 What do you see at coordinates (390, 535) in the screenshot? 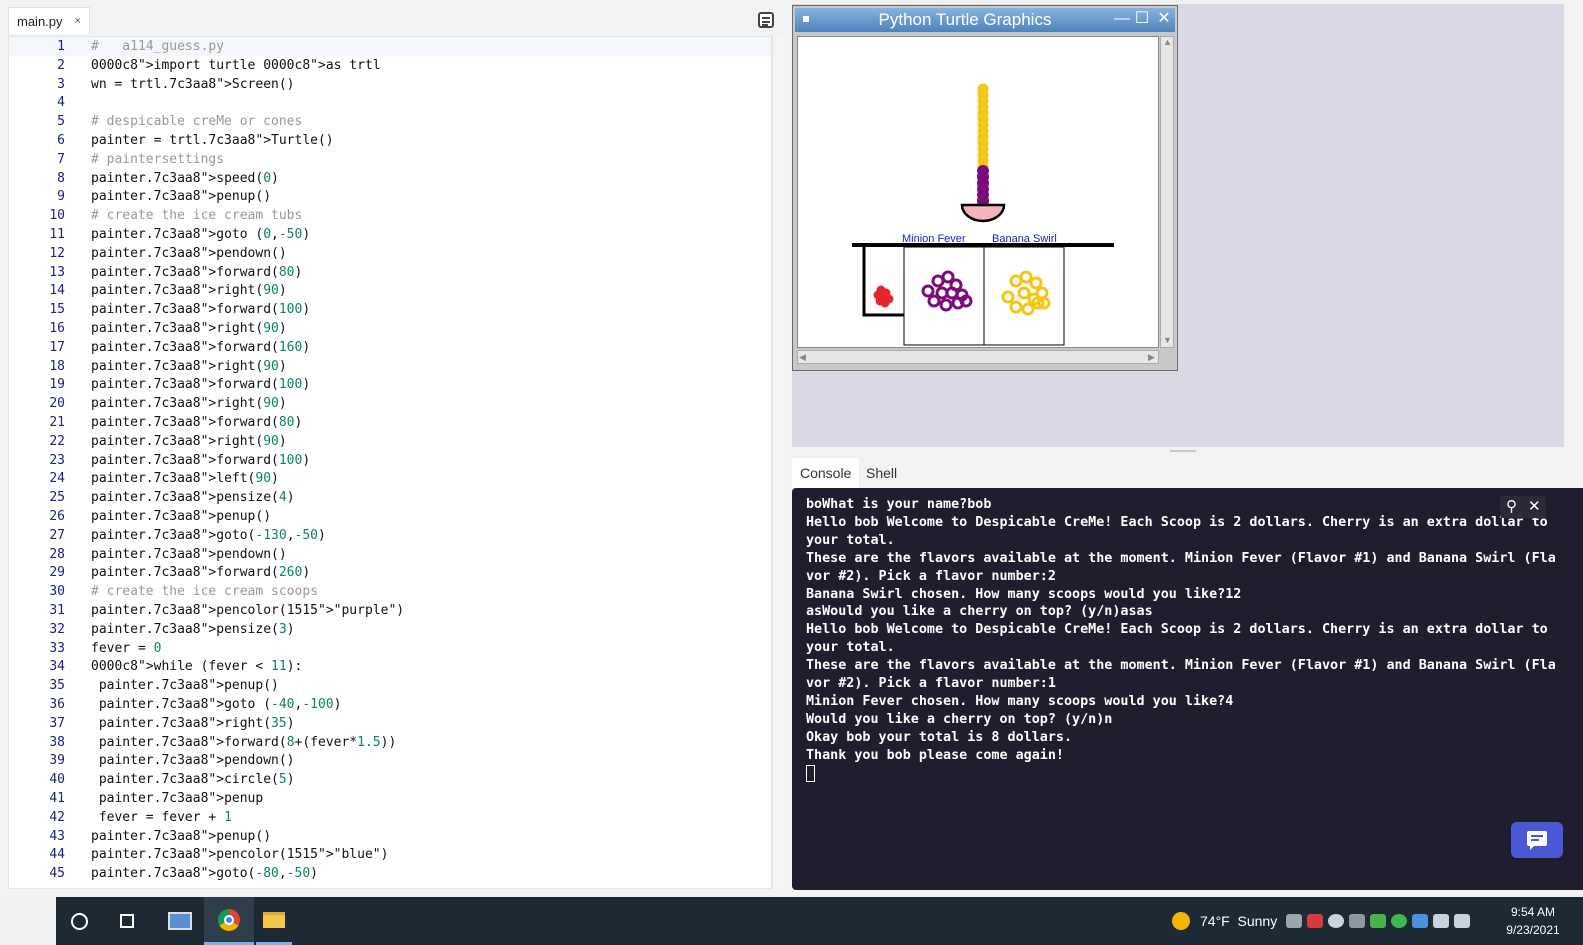
I see `code-line: 27 painter.7c3aa8">goto(-130,-50)` at bounding box center [390, 535].